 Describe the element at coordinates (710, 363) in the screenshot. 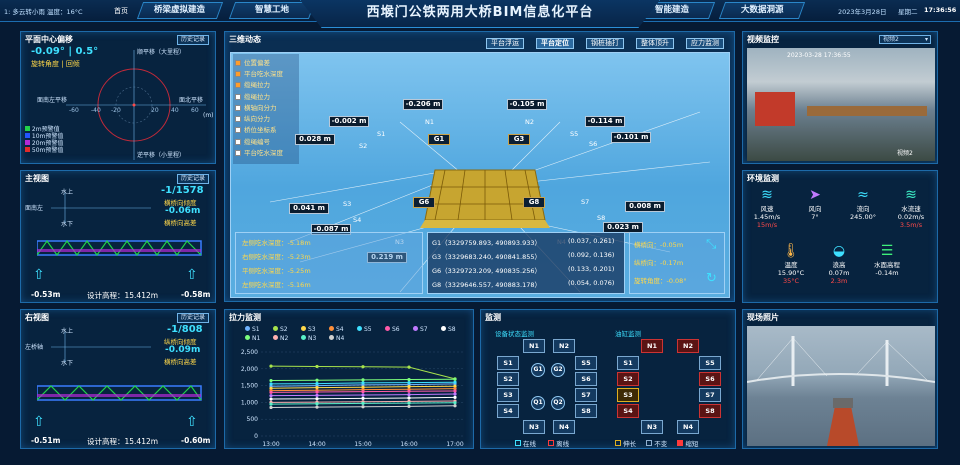

I see `cylinder-node: S5` at that location.